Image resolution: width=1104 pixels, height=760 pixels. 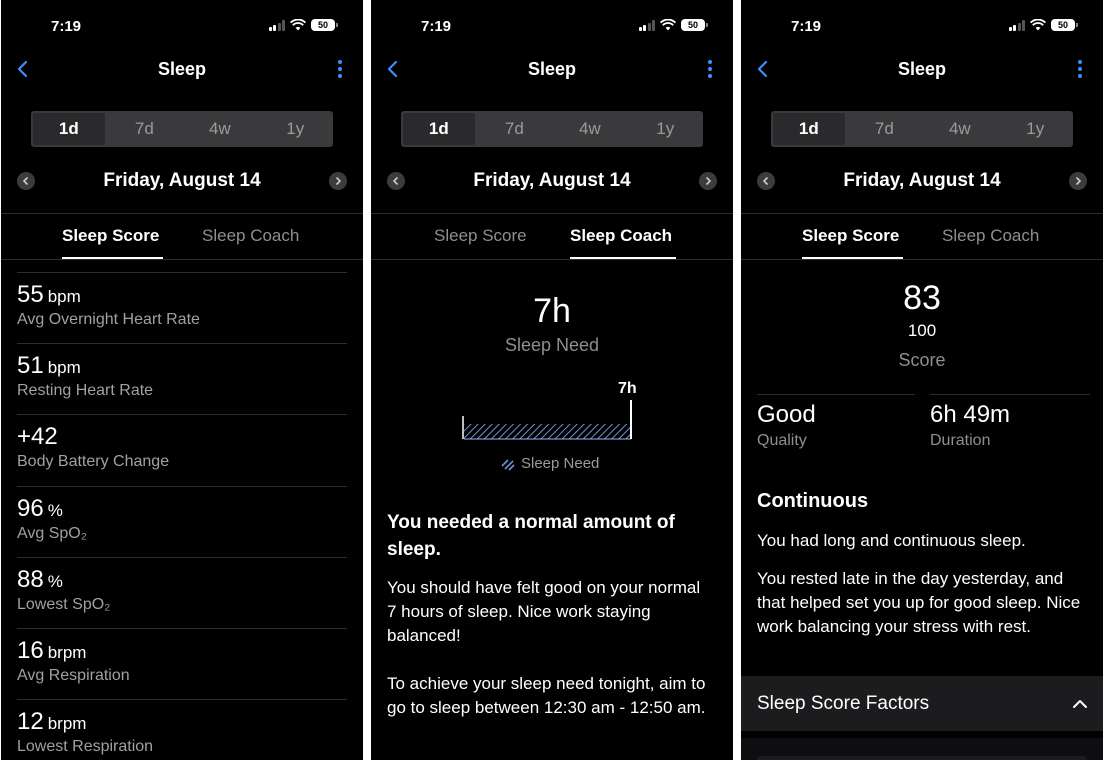 I want to click on duration-value: 6h 49m, so click(x=970, y=414).